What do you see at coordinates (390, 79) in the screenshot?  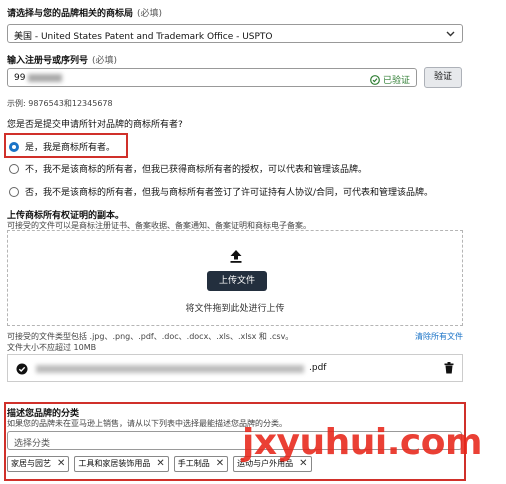 I see `verified-status: 已验证` at bounding box center [390, 79].